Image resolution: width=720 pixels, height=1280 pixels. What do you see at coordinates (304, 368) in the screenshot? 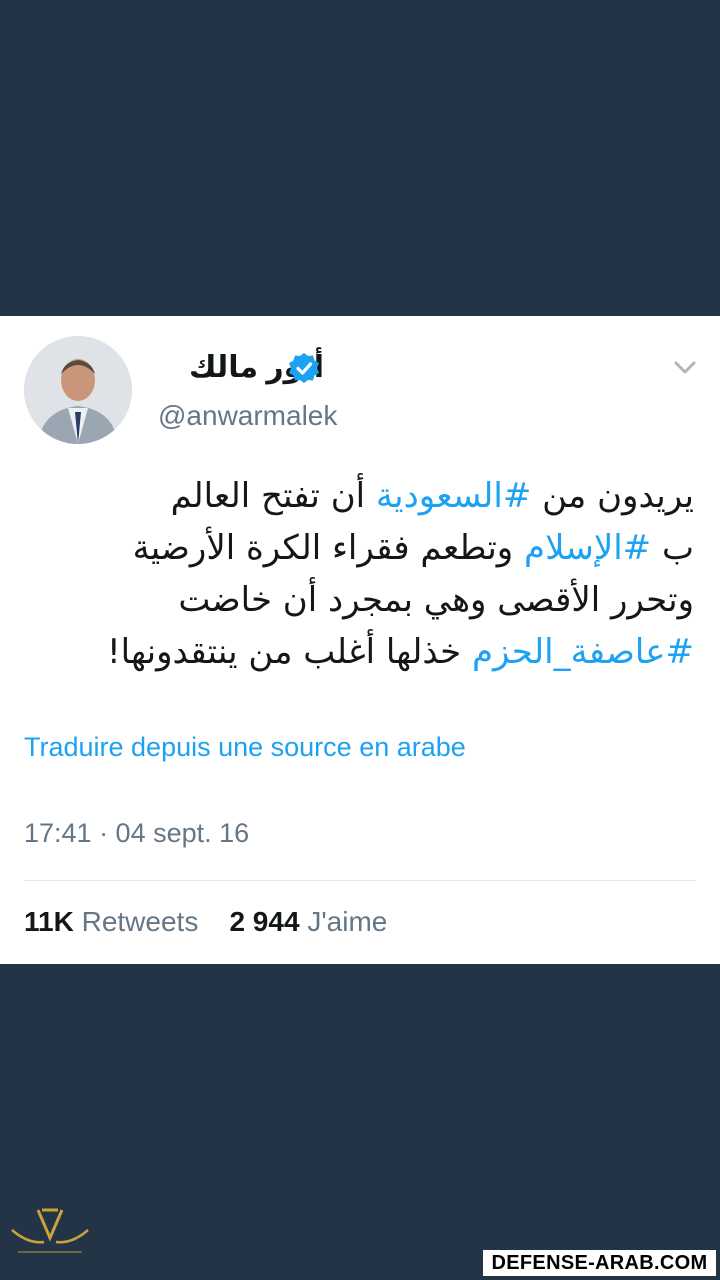
I see `verified-badge-icon` at bounding box center [304, 368].